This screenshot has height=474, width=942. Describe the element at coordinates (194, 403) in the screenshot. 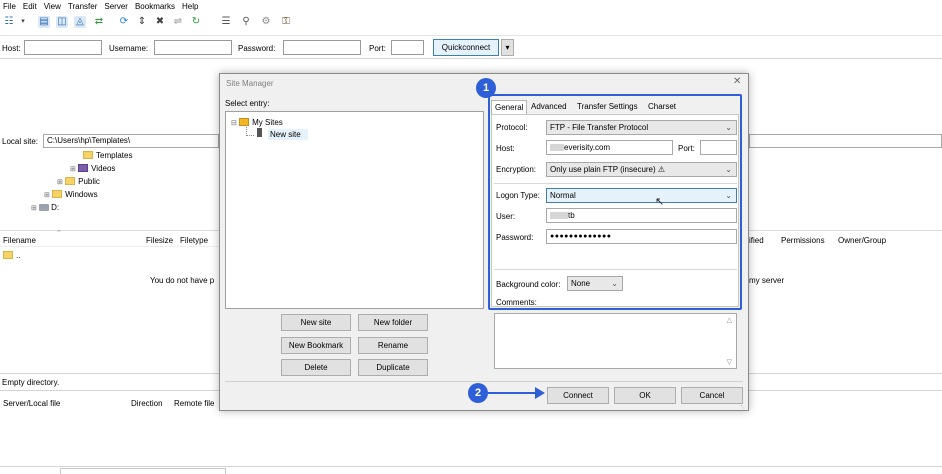

I see `queue-column-remote-file: Remote file` at that location.